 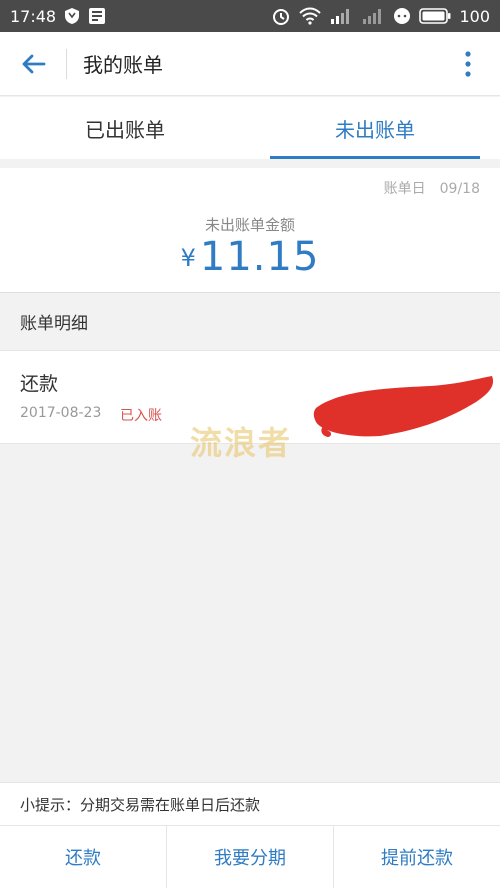 I want to click on status-time: 17:48, so click(x=33, y=16).